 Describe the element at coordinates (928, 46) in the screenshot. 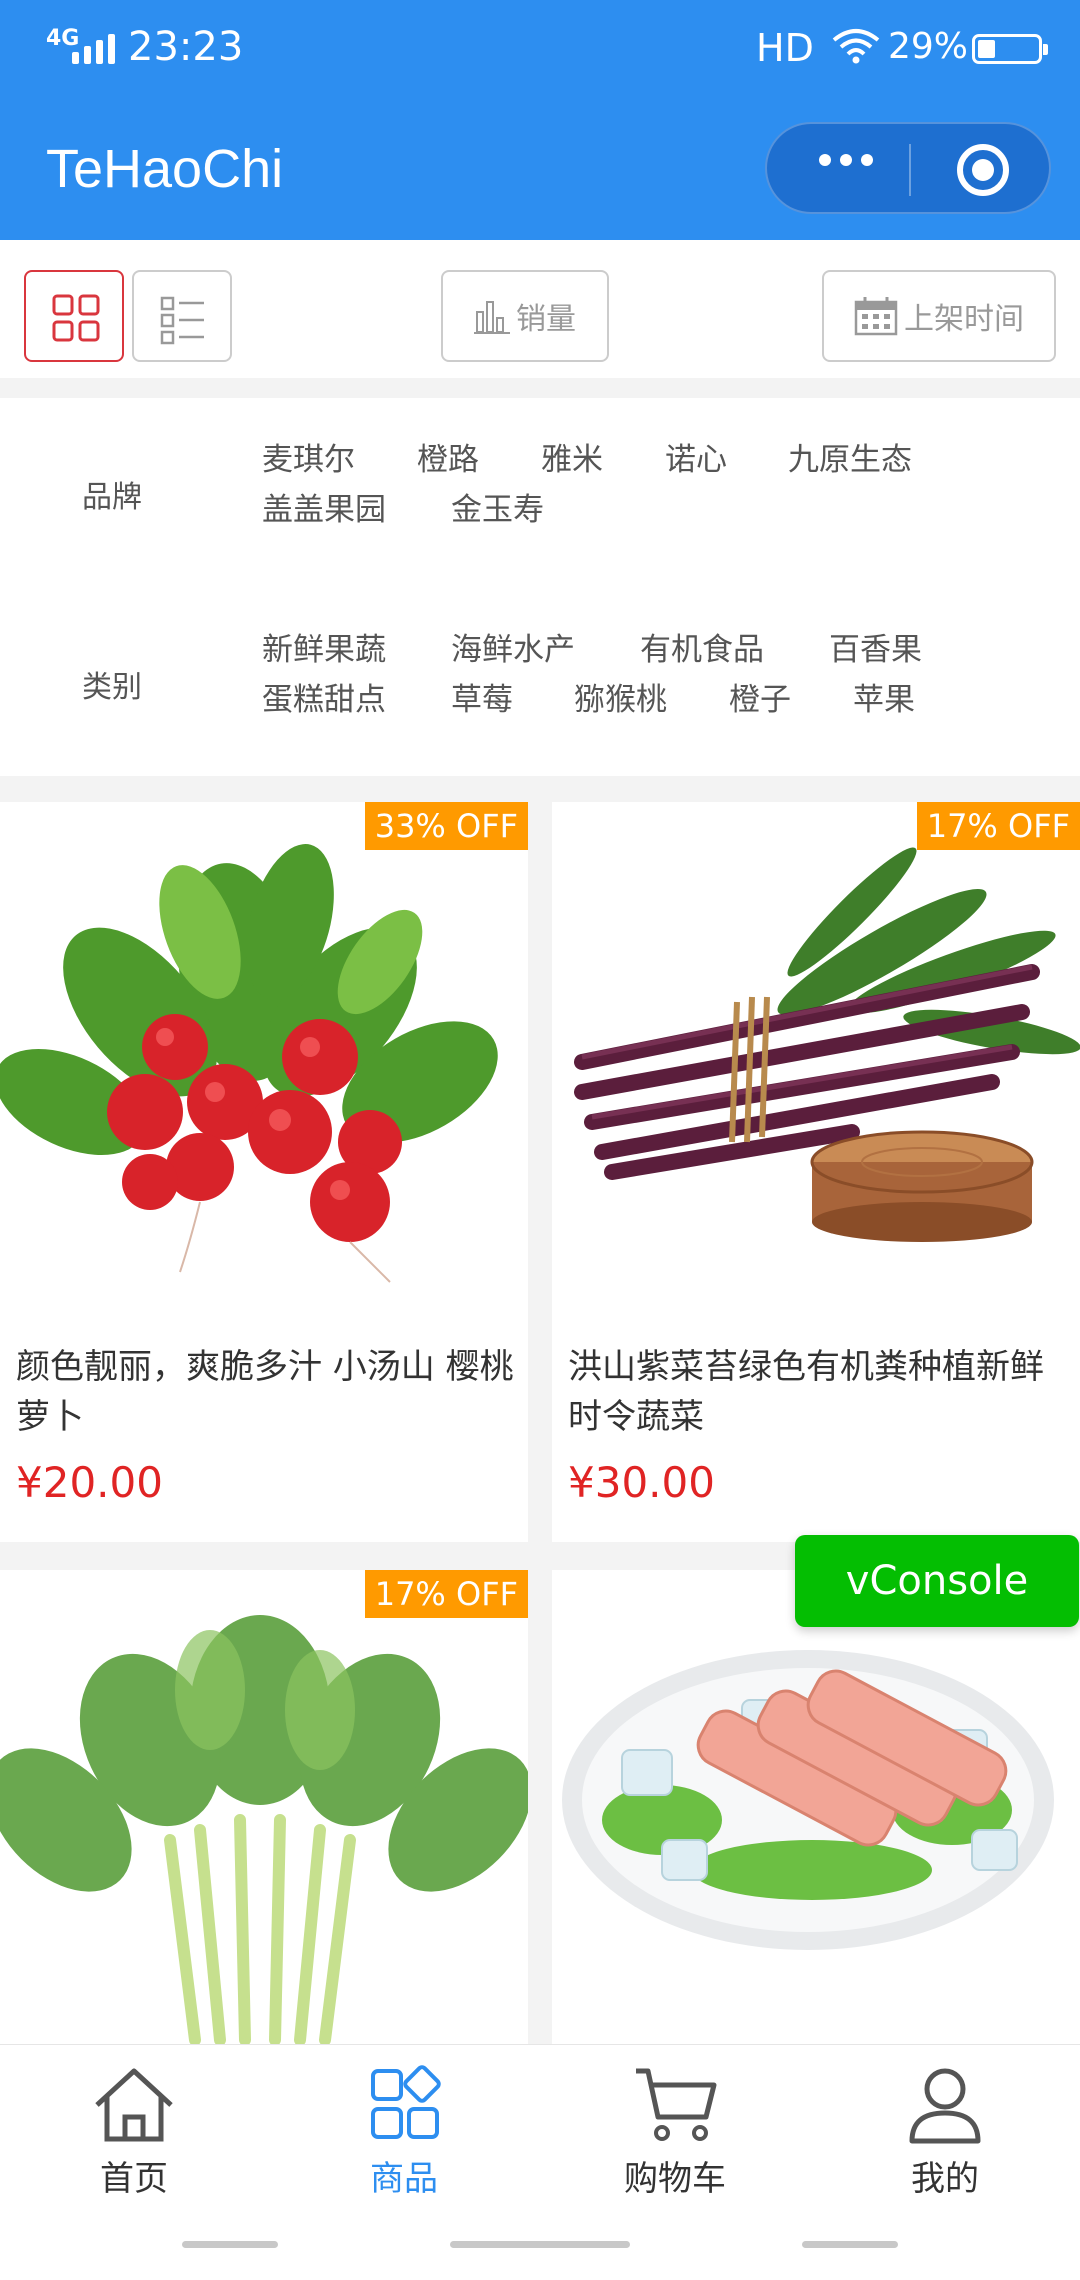

I see `battery-percent: 29%` at that location.